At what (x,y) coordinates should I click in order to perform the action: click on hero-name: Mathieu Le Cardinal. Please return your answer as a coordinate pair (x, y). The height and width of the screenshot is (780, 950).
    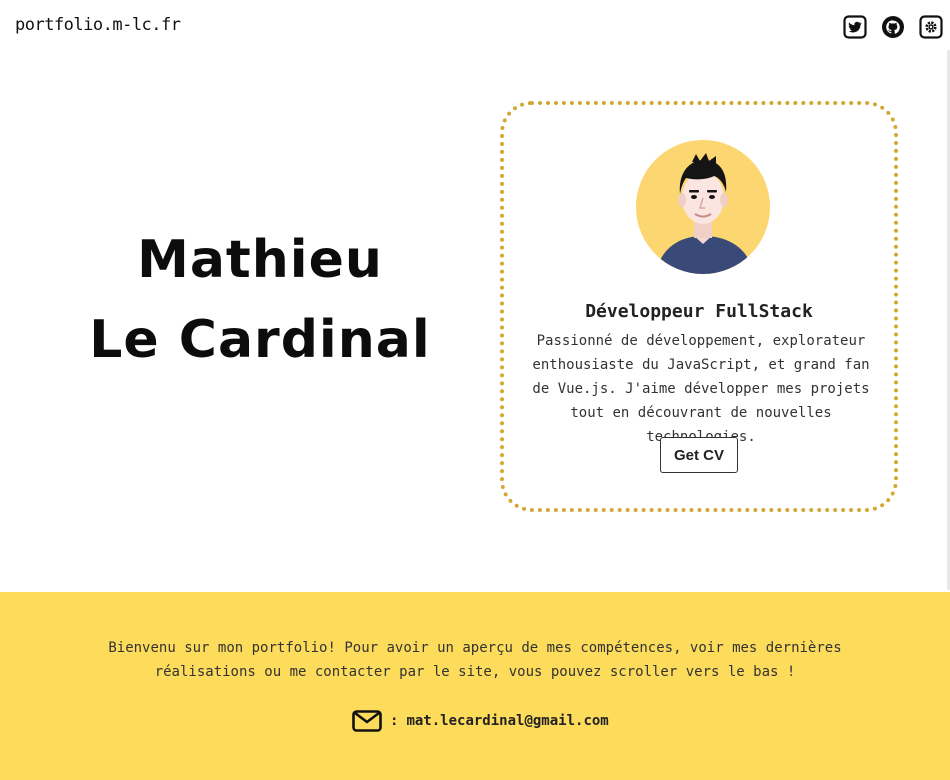
    Looking at the image, I should click on (260, 300).